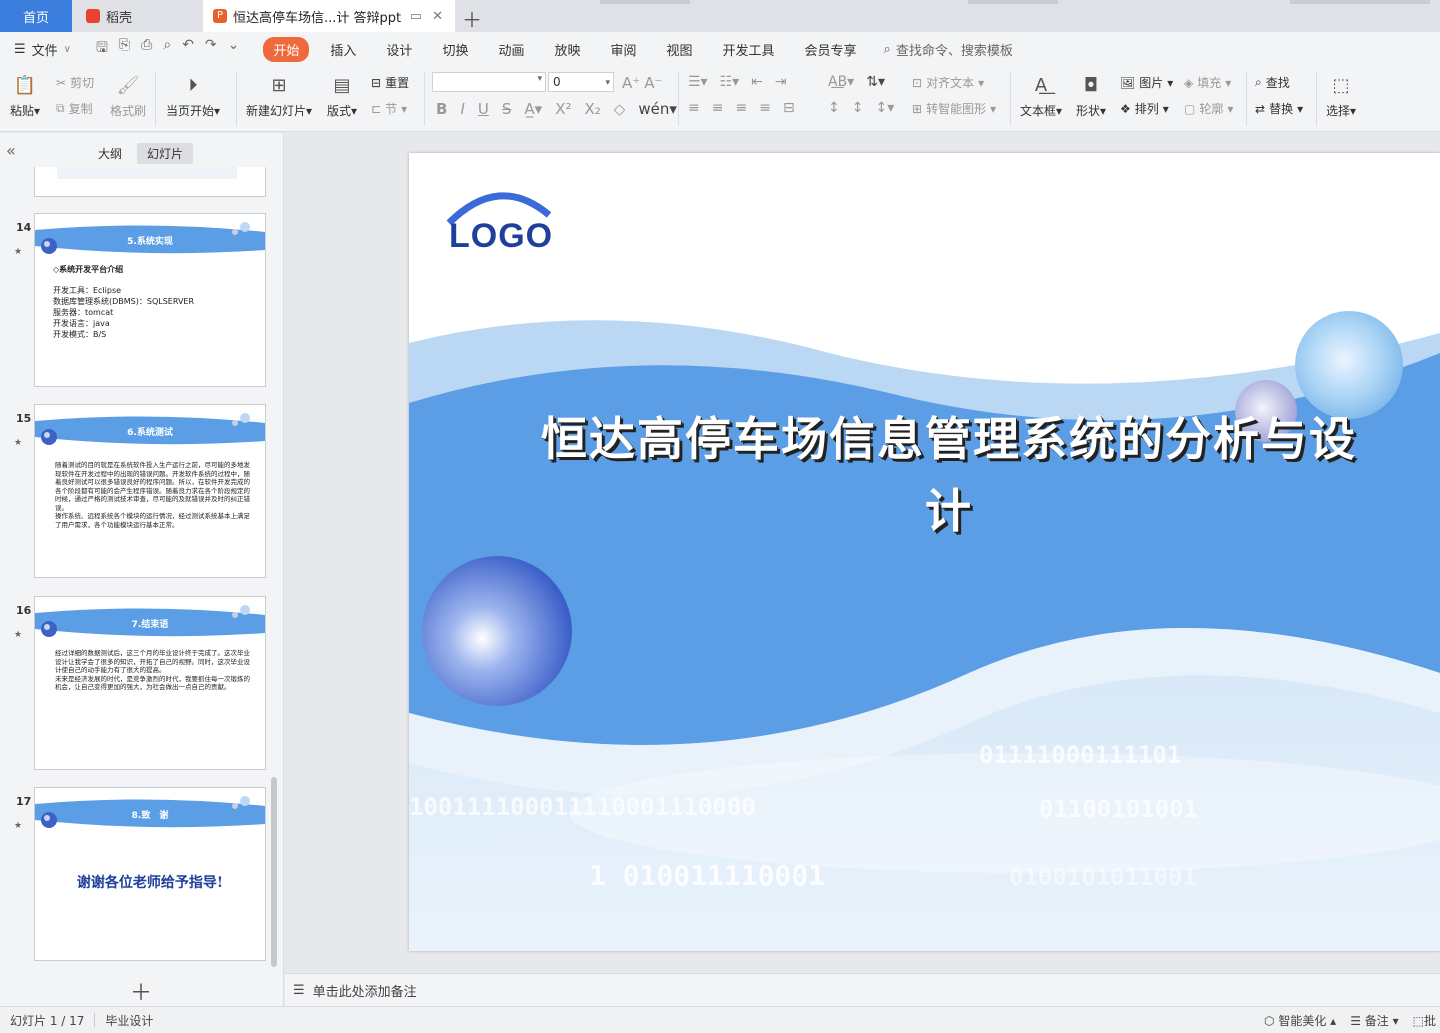 Image resolution: width=1440 pixels, height=1033 pixels. I want to click on undo-icon: ↶, so click(188, 49).